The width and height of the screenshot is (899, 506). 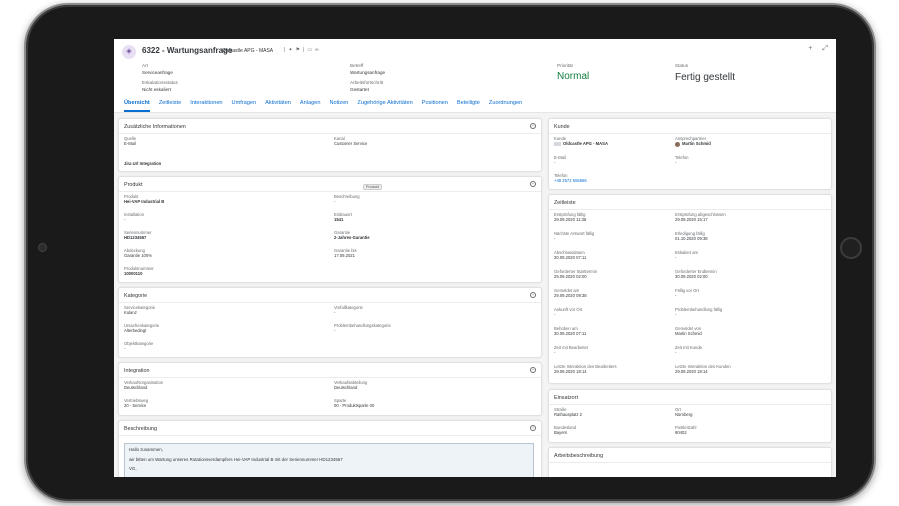 I want to click on tab-zugehoerige-aktivitaeten: Zugehörige Aktivitäten, so click(x=384, y=106).